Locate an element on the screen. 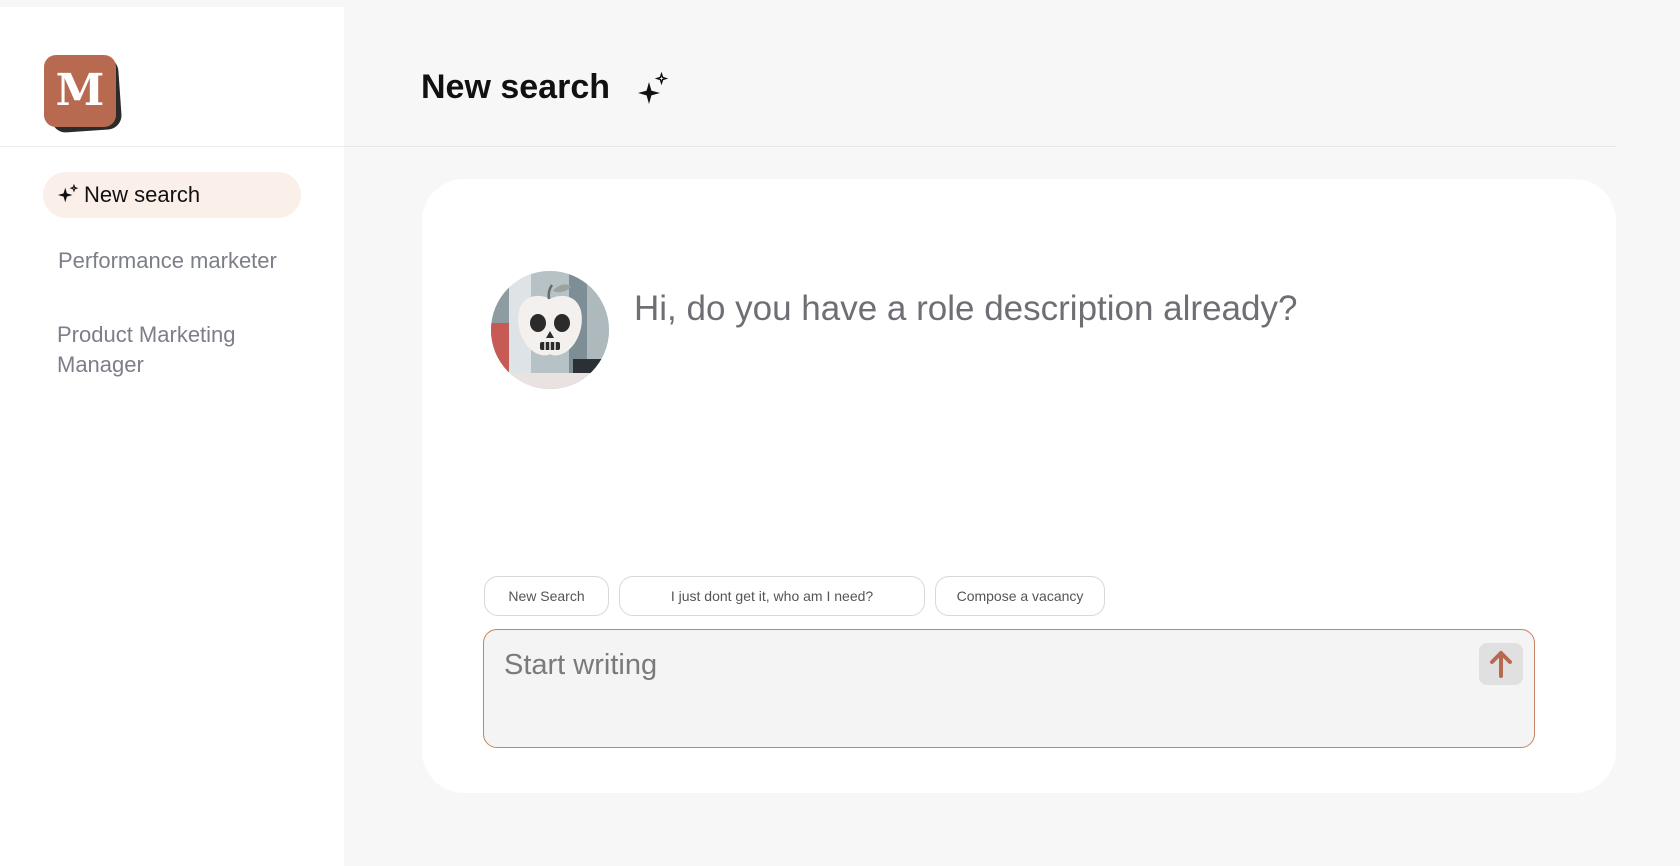 The width and height of the screenshot is (1680, 866). skull-apple-avatar-icon is located at coordinates (550, 330).